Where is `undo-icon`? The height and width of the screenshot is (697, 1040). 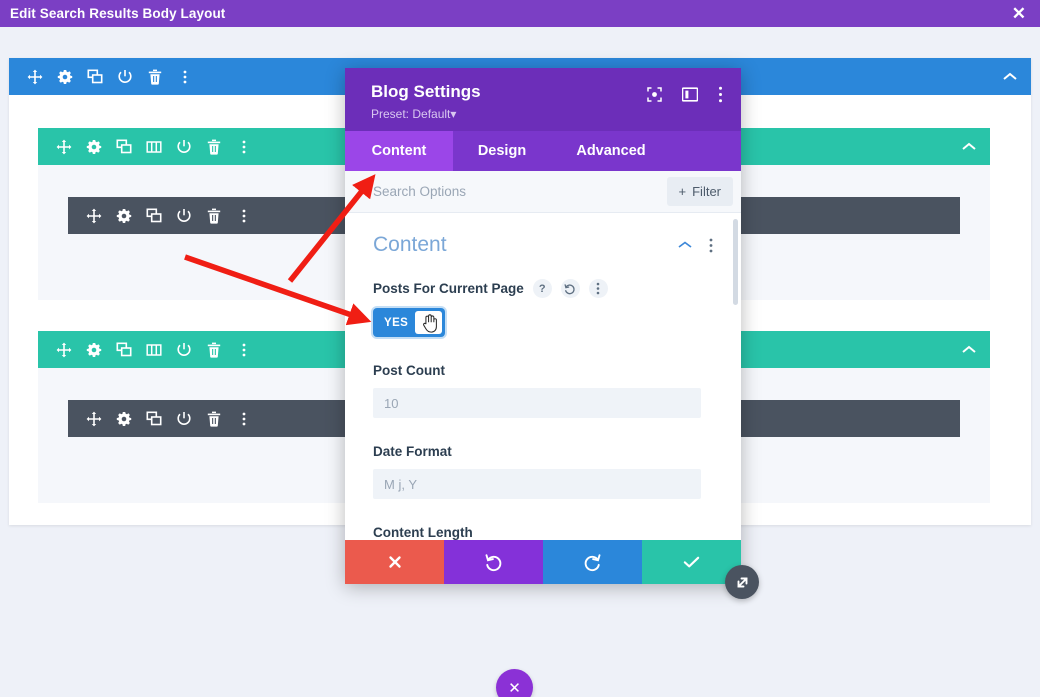
undo-icon is located at coordinates (493, 562).